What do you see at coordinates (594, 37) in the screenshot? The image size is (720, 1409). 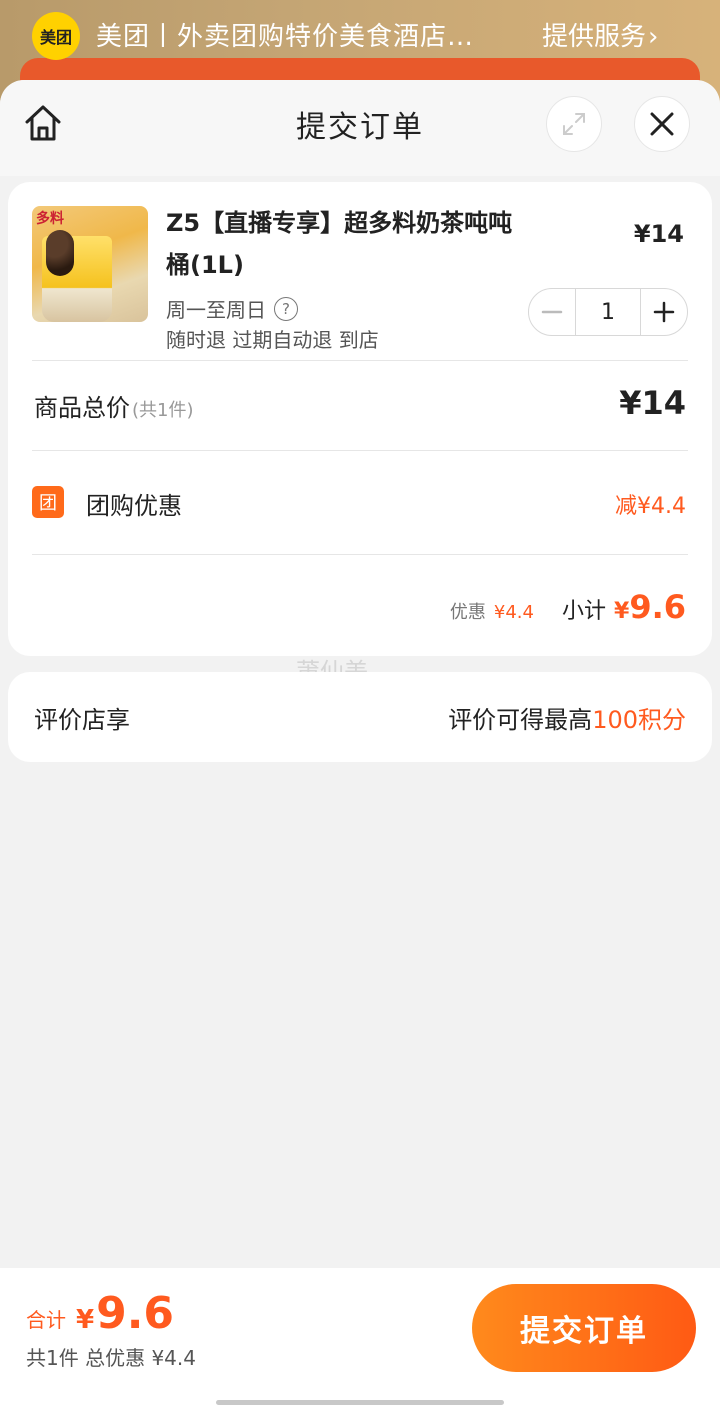 I see `provide-service-label: 提供服务` at bounding box center [594, 37].